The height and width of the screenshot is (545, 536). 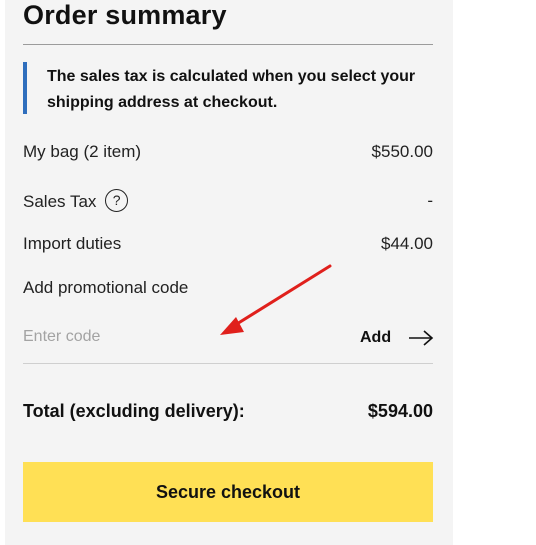 What do you see at coordinates (376, 337) in the screenshot?
I see `add-promo-label: Add` at bounding box center [376, 337].